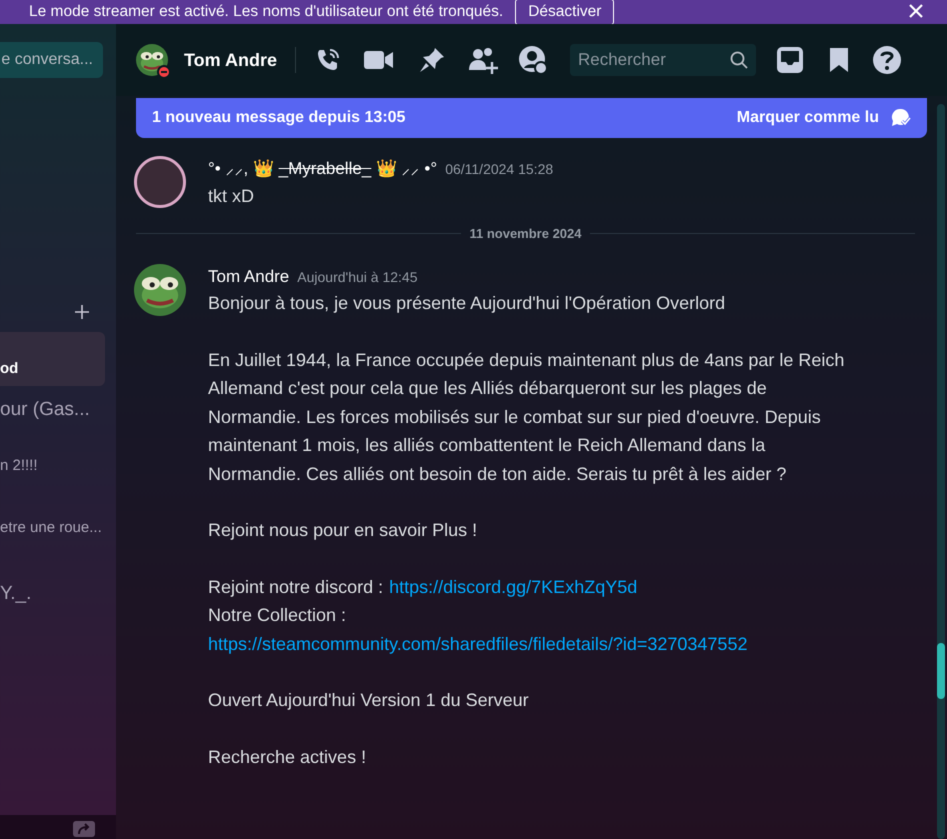 The width and height of the screenshot is (947, 839). I want to click on message-text: Rejoint nous pour en savoir Plus !, so click(343, 530).